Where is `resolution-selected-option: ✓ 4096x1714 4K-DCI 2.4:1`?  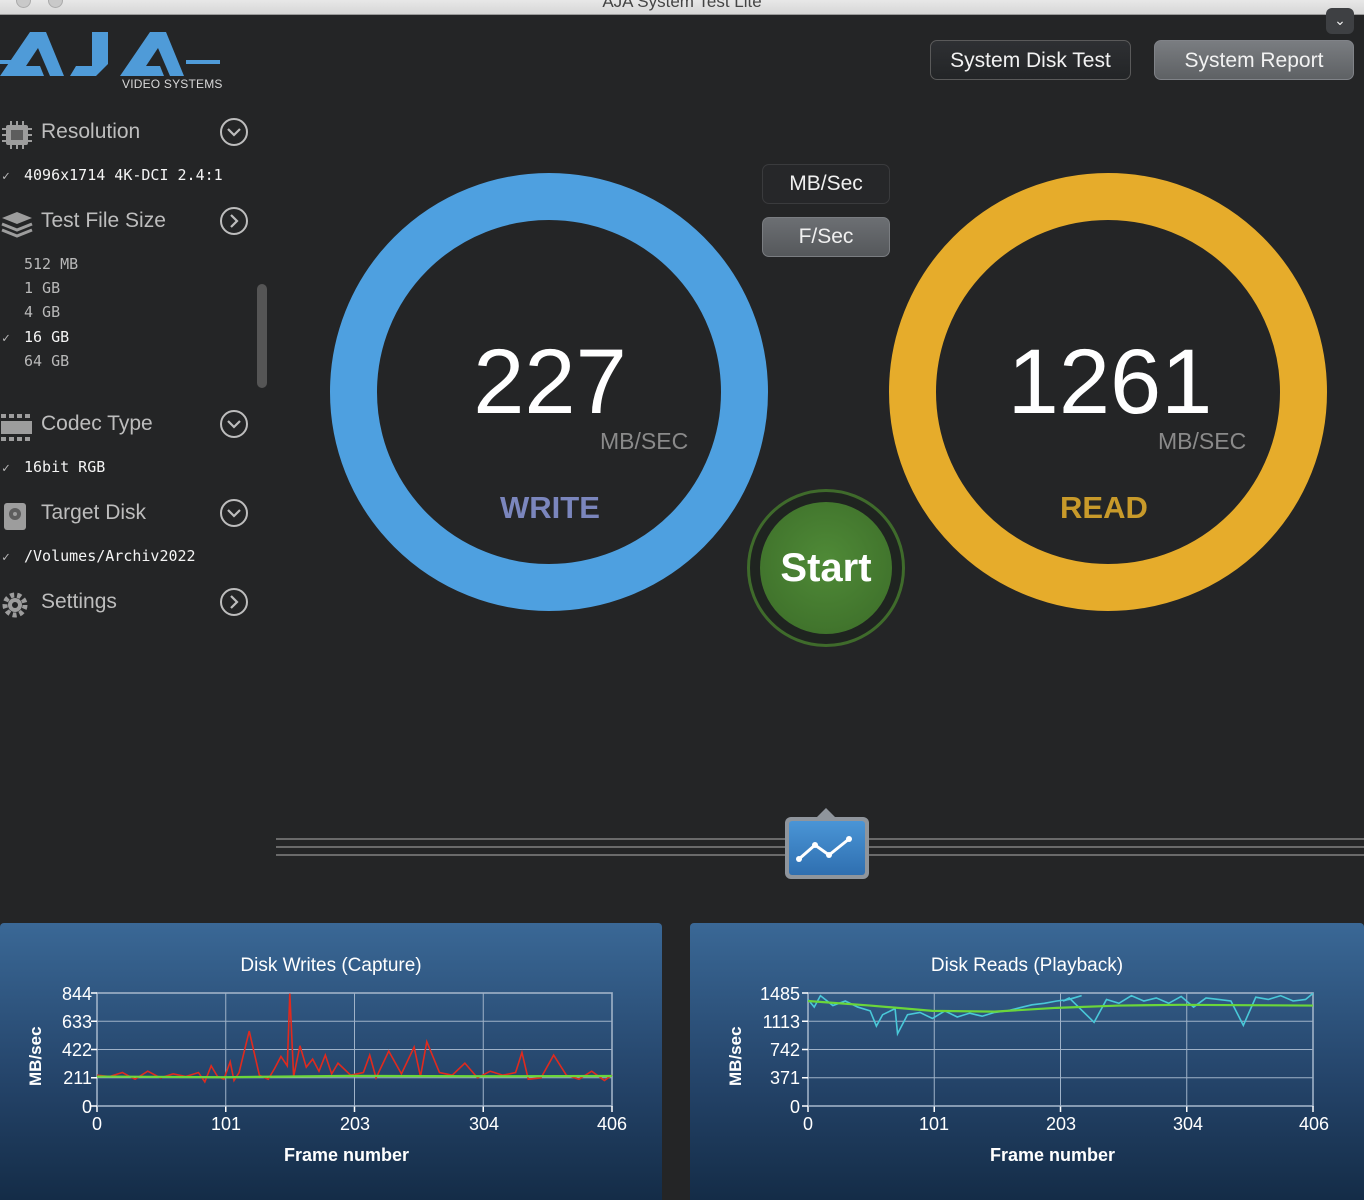 resolution-selected-option: ✓ 4096x1714 4K-DCI 2.4:1 is located at coordinates (111, 175).